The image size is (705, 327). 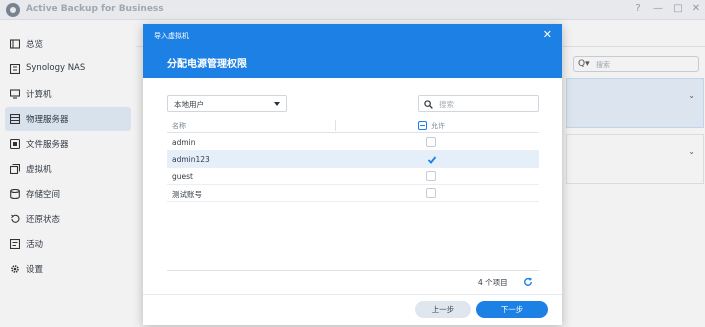 What do you see at coordinates (438, 126) in the screenshot?
I see `column-header-allow: 允许` at bounding box center [438, 126].